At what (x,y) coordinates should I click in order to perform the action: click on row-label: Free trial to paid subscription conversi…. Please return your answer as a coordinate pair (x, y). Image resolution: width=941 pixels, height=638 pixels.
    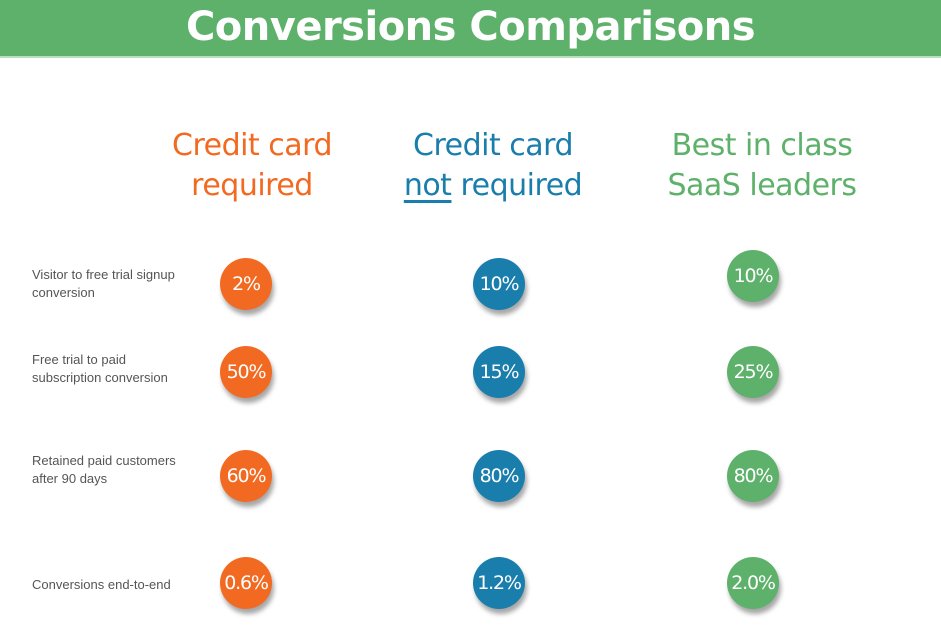
    Looking at the image, I should click on (100, 368).